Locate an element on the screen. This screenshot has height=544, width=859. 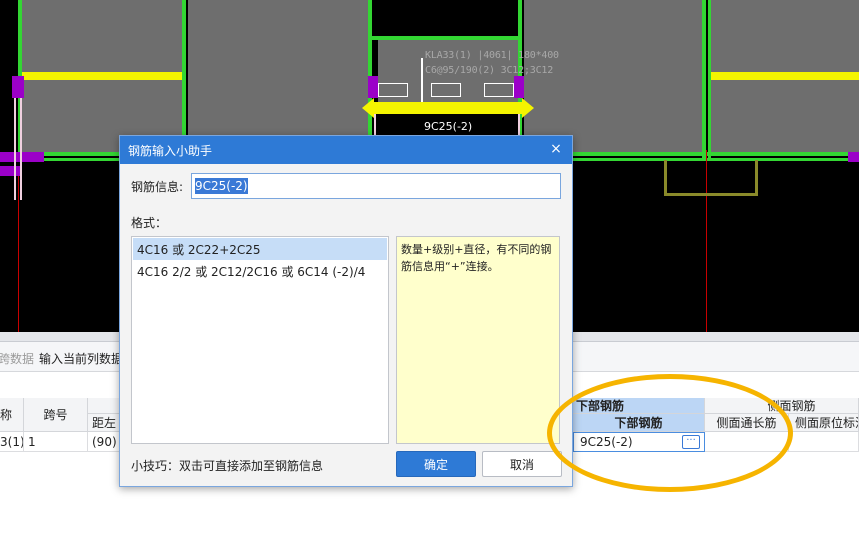
cell-bottom-rebar: 9C25(-2) ··· is located at coordinates (639, 442).